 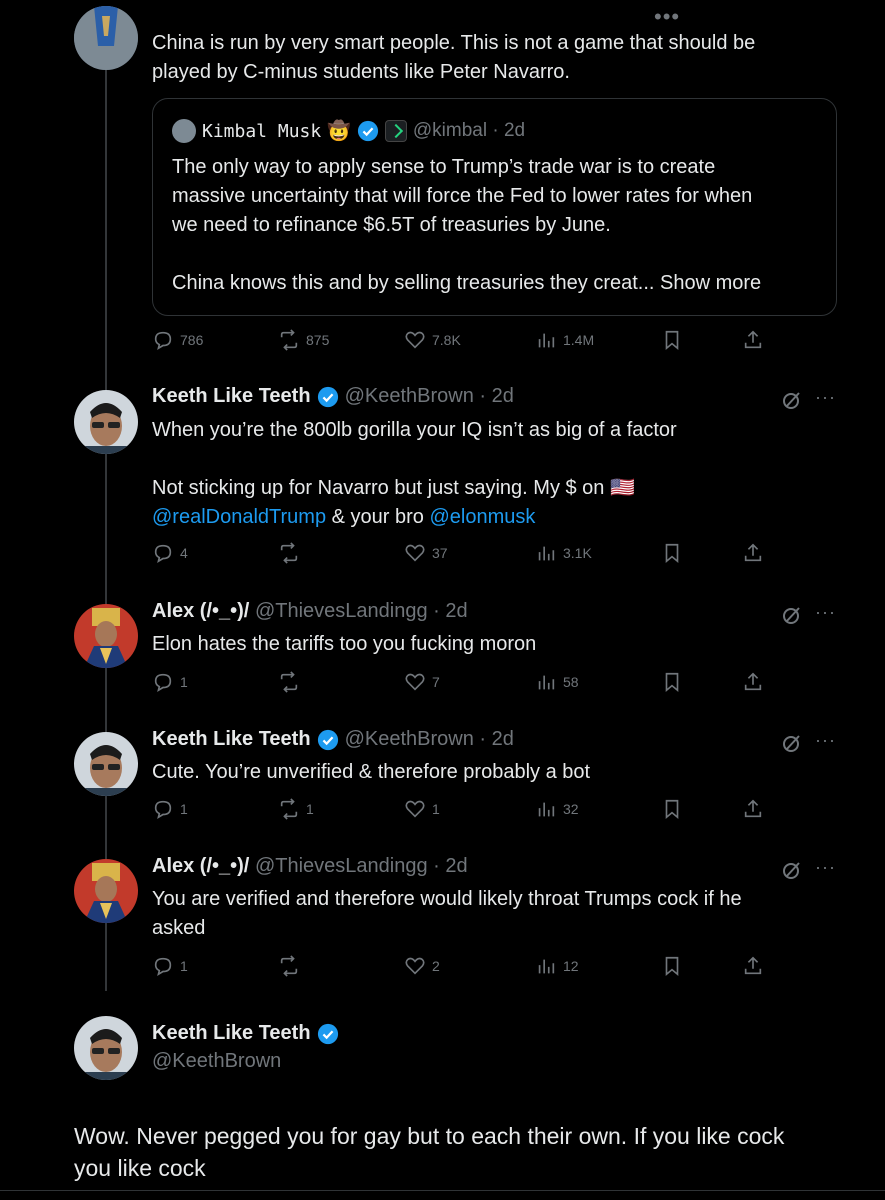 What do you see at coordinates (667, 17) in the screenshot?
I see `more-options-icon: •••` at bounding box center [667, 17].